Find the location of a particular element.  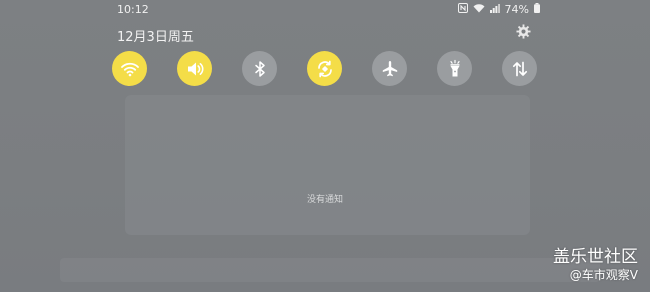

status-icons: 74% is located at coordinates (498, 9).